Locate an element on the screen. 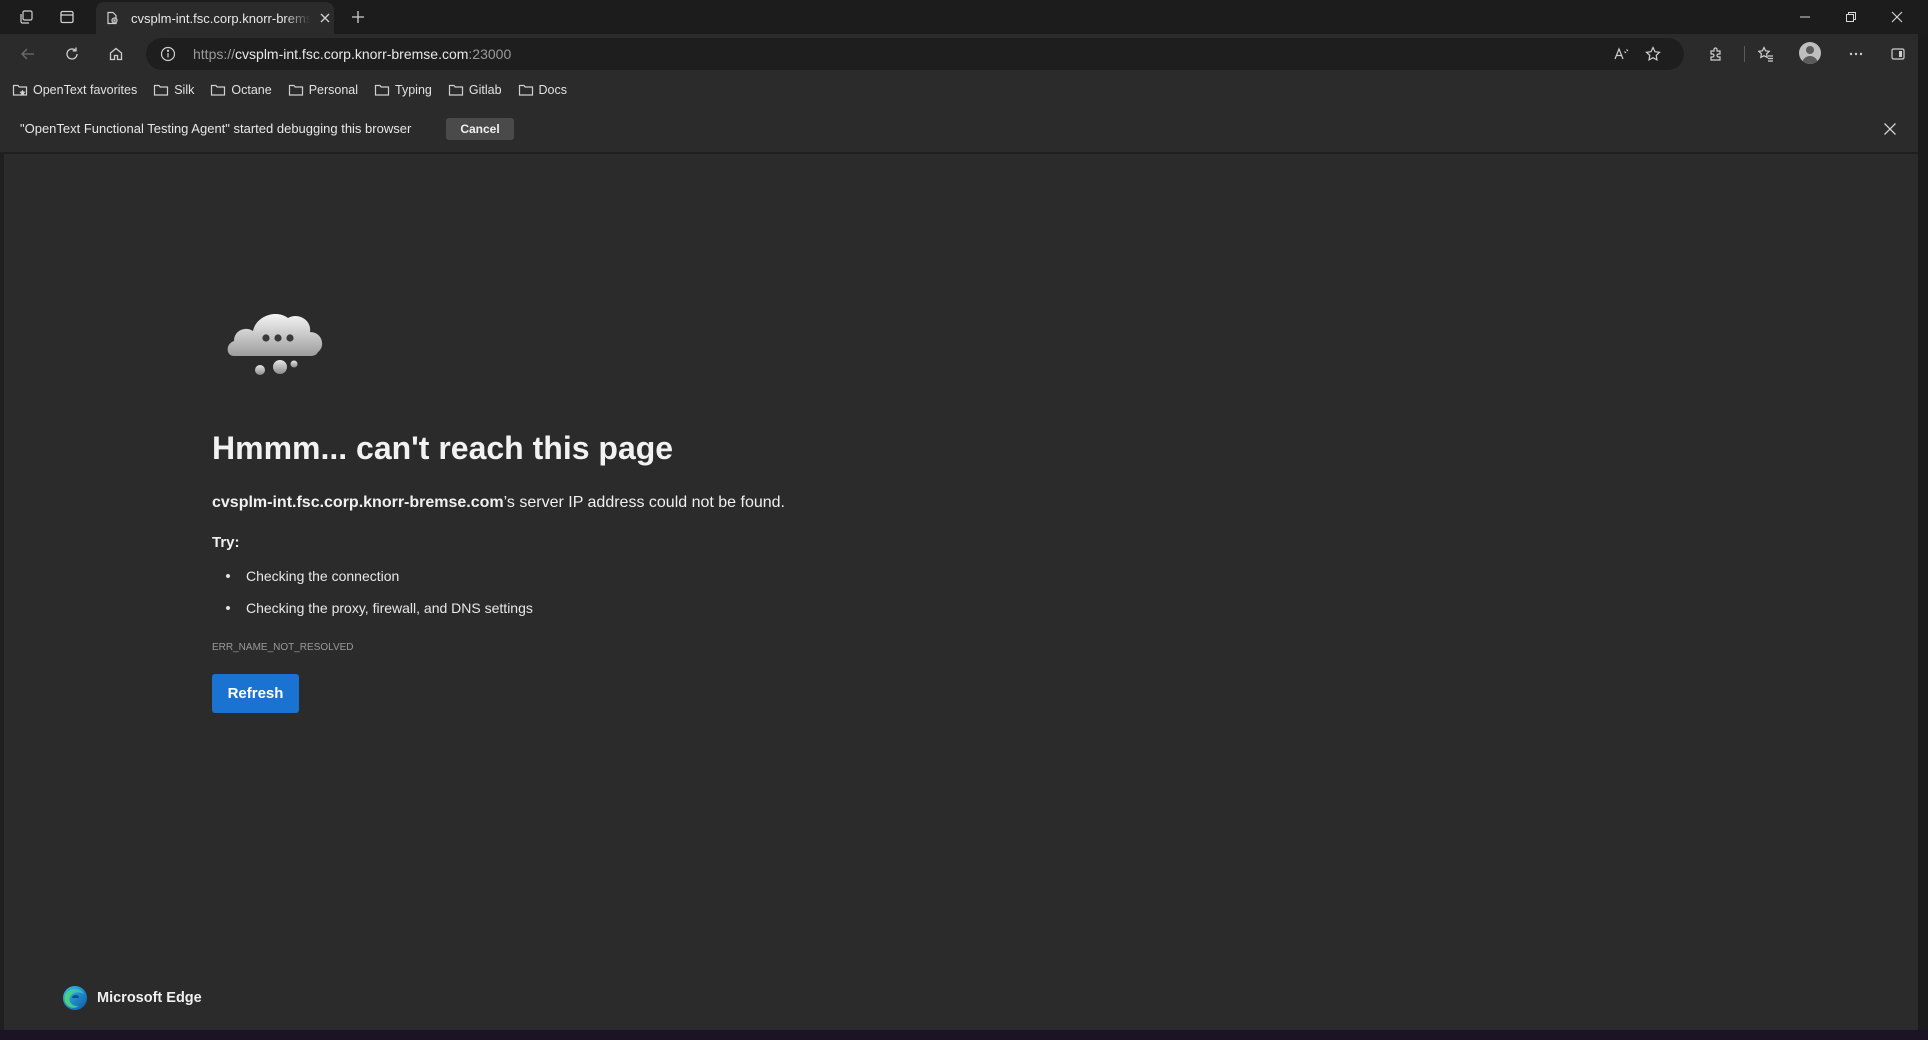 The width and height of the screenshot is (1928, 1040). favorite-octane: Octane is located at coordinates (240, 90).